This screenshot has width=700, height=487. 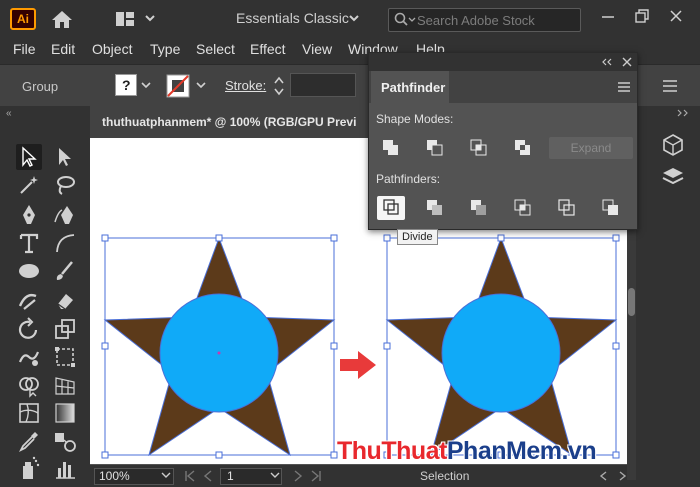 What do you see at coordinates (29, 385) in the screenshot?
I see `shape-builder-tool` at bounding box center [29, 385].